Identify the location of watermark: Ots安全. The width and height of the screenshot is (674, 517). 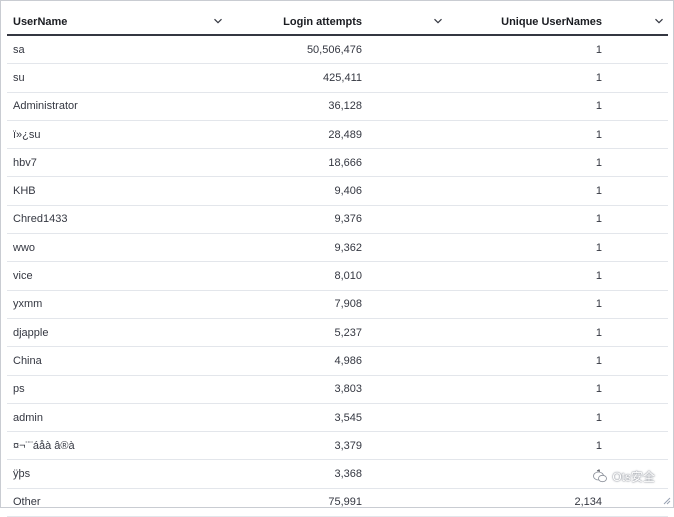
(623, 476).